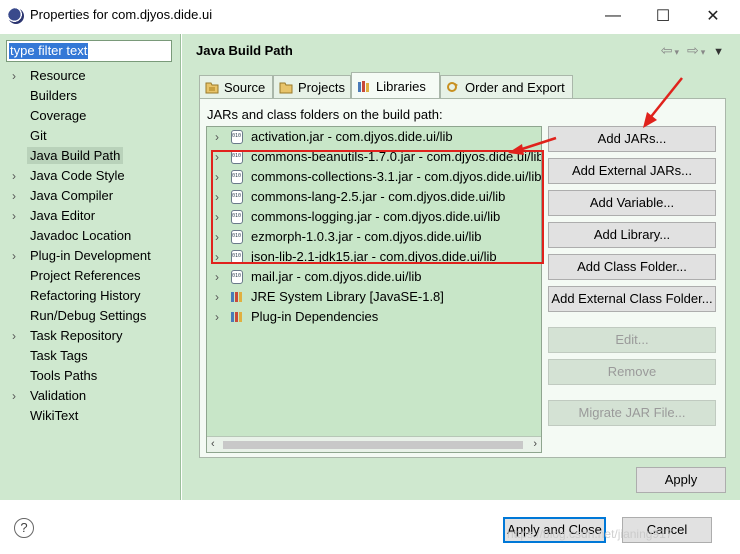  What do you see at coordinates (613, 16) in the screenshot?
I see `minimize-button: —` at bounding box center [613, 16].